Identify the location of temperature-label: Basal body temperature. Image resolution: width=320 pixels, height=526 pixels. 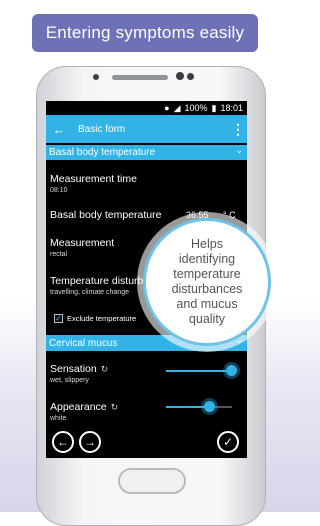
(106, 215).